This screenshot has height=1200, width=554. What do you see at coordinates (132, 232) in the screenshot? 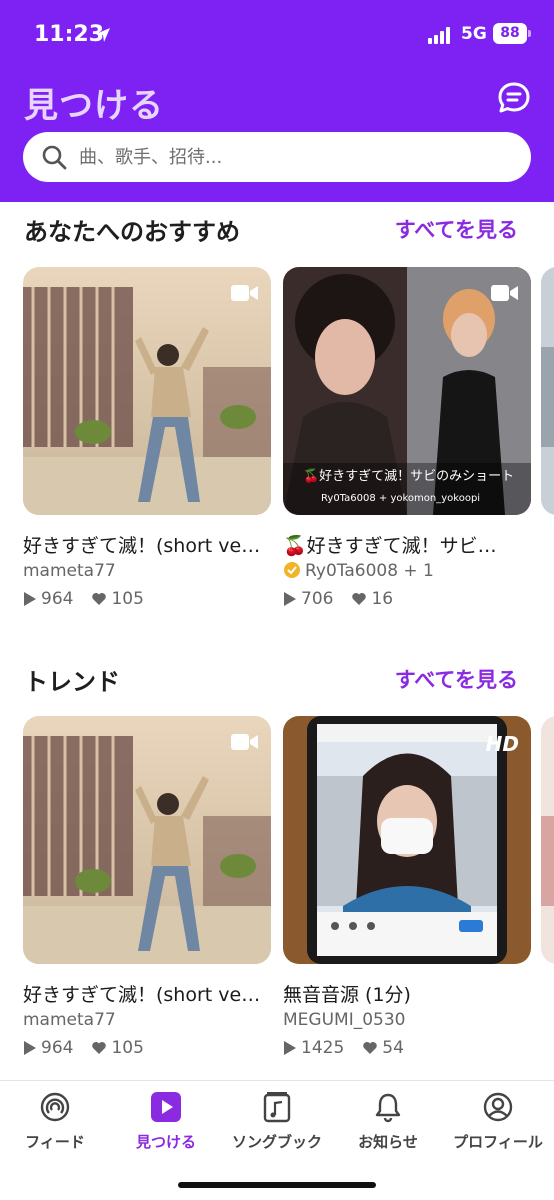
I see `section-title-recommended: あなたへのおすすめ` at bounding box center [132, 232].